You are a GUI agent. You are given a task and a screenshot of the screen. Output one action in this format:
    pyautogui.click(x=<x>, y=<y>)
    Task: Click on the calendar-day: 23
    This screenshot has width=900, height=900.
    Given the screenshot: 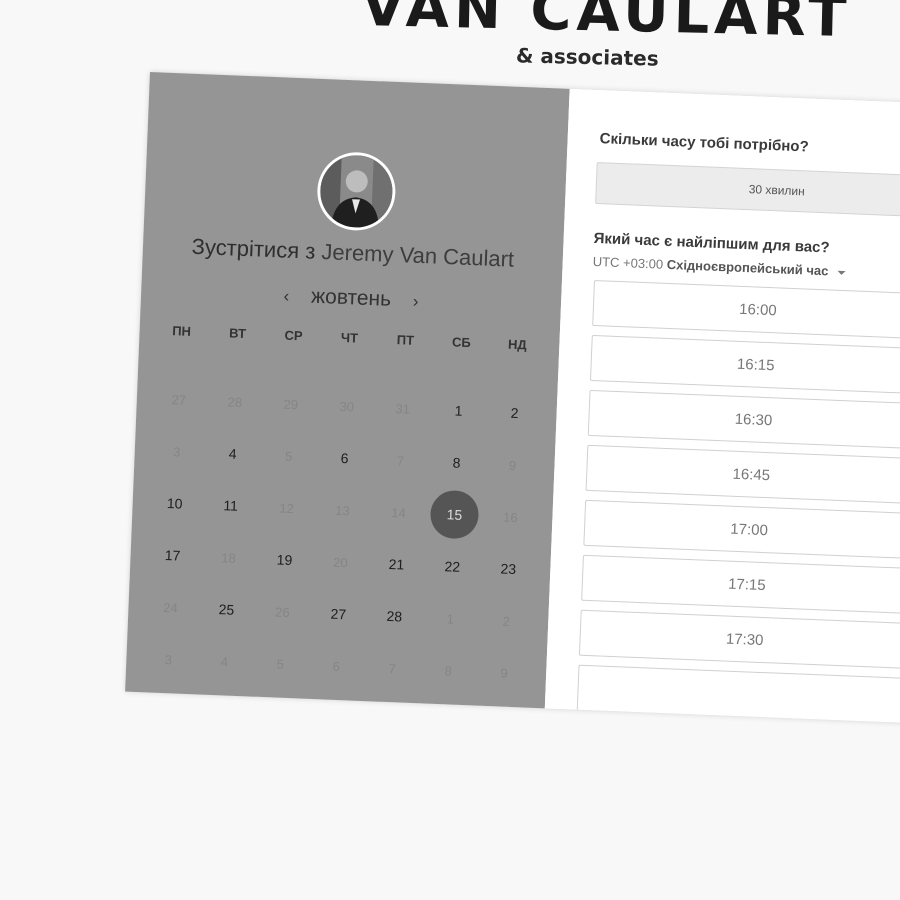 What is the action you would take?
    pyautogui.click(x=508, y=569)
    